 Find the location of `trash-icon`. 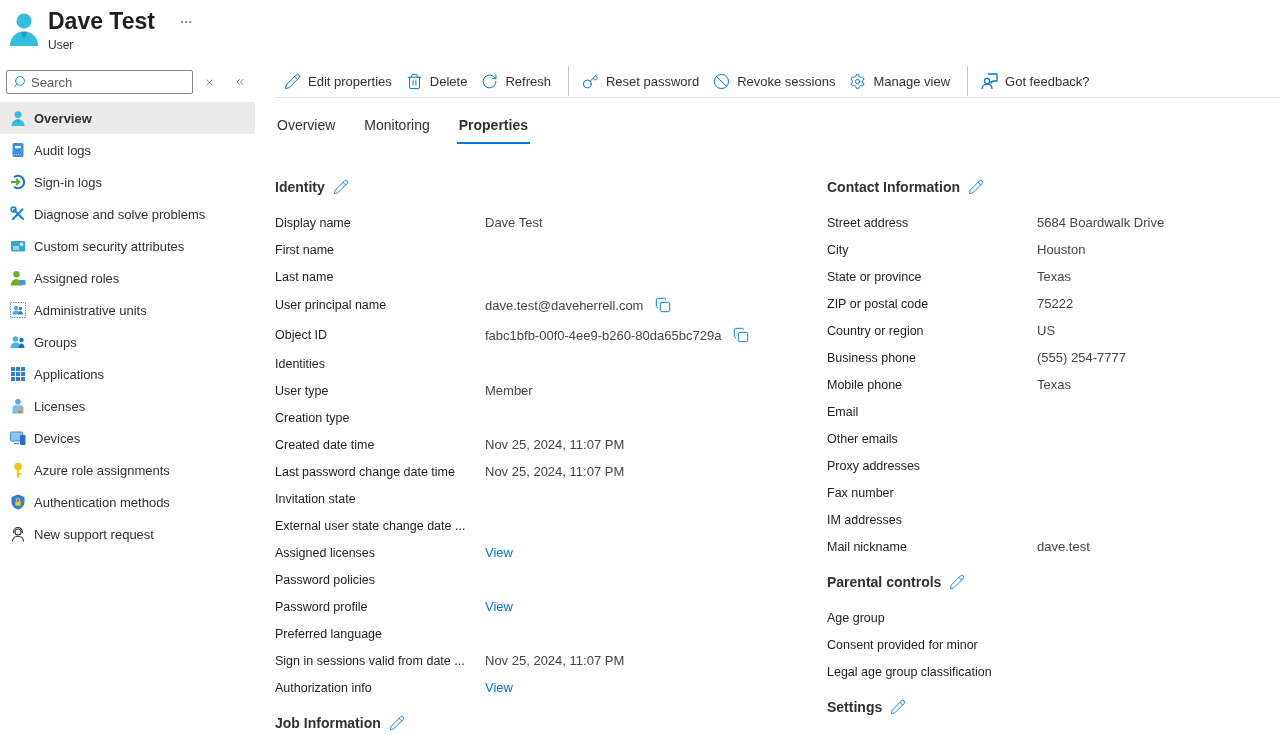

trash-icon is located at coordinates (414, 81).